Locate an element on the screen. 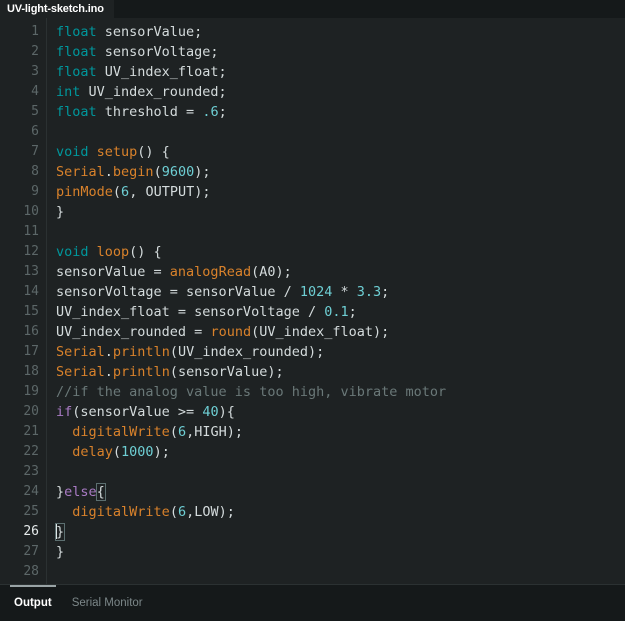  editor-tab-0: UV-light-sketch.ino is located at coordinates (57, 9).